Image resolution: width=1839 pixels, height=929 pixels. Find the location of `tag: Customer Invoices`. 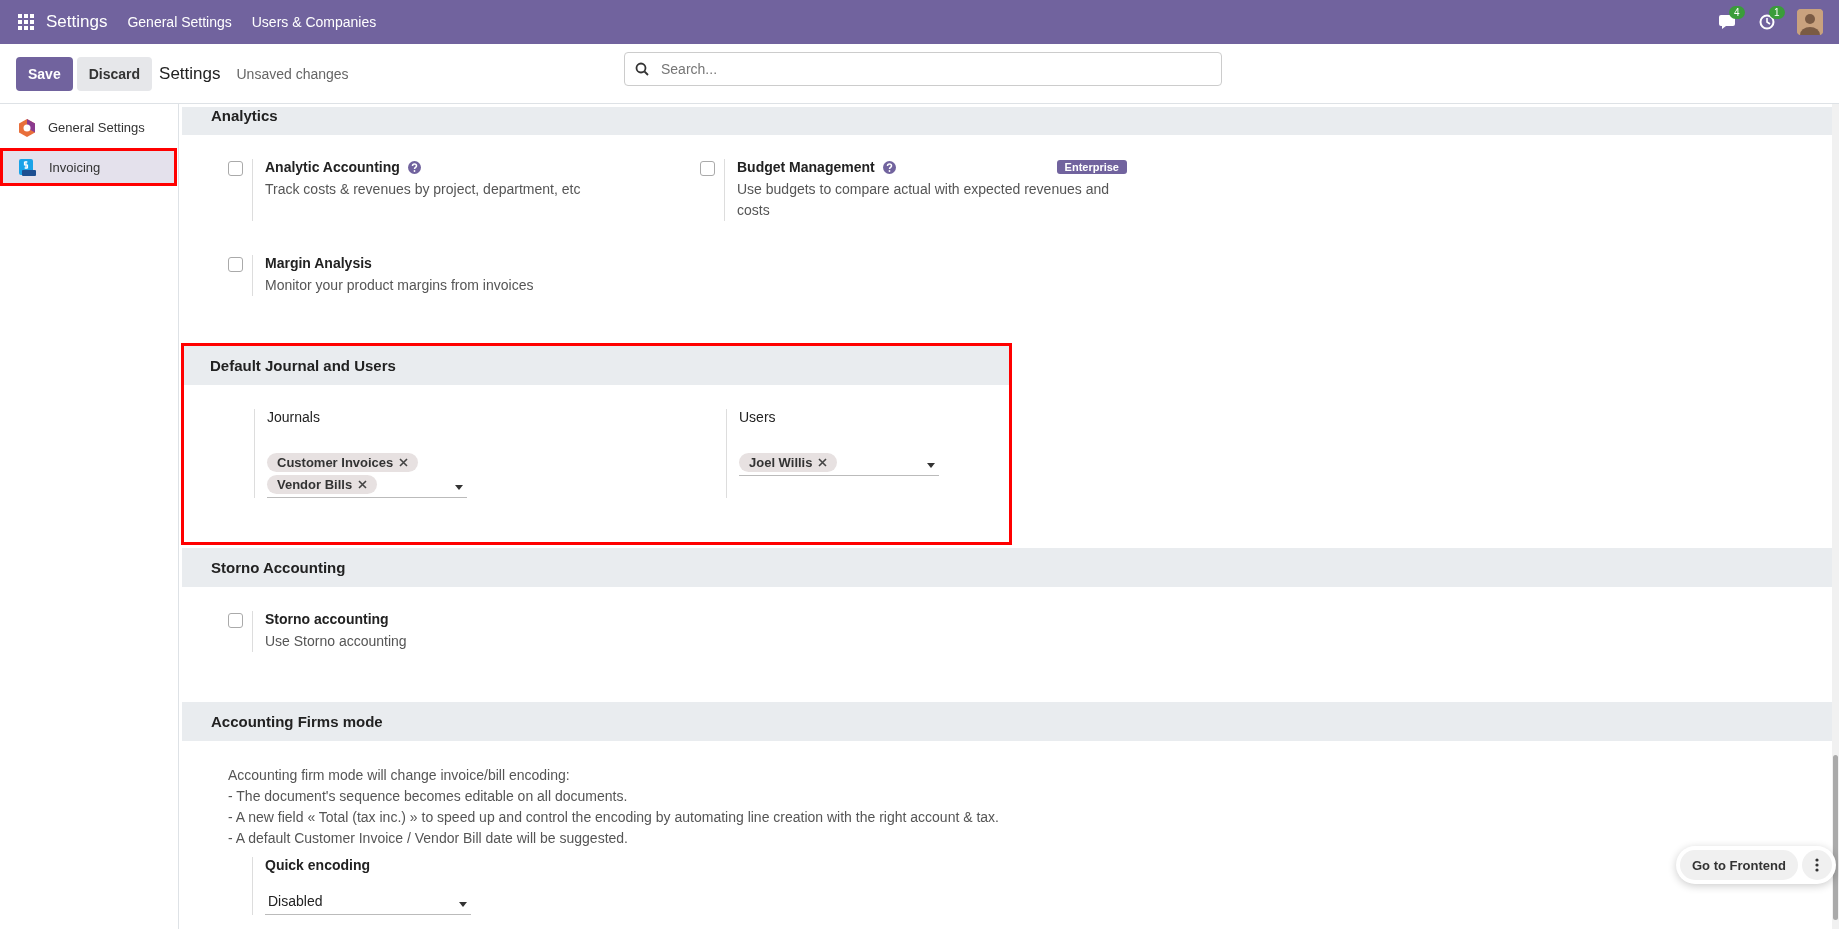

tag: Customer Invoices is located at coordinates (343, 462).